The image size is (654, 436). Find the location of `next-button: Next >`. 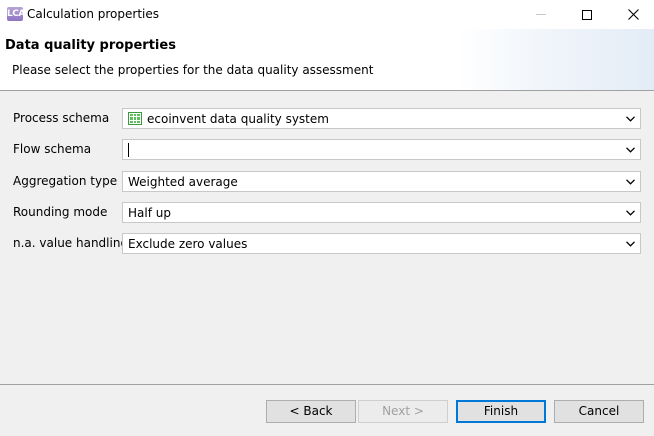

next-button: Next > is located at coordinates (403, 411).